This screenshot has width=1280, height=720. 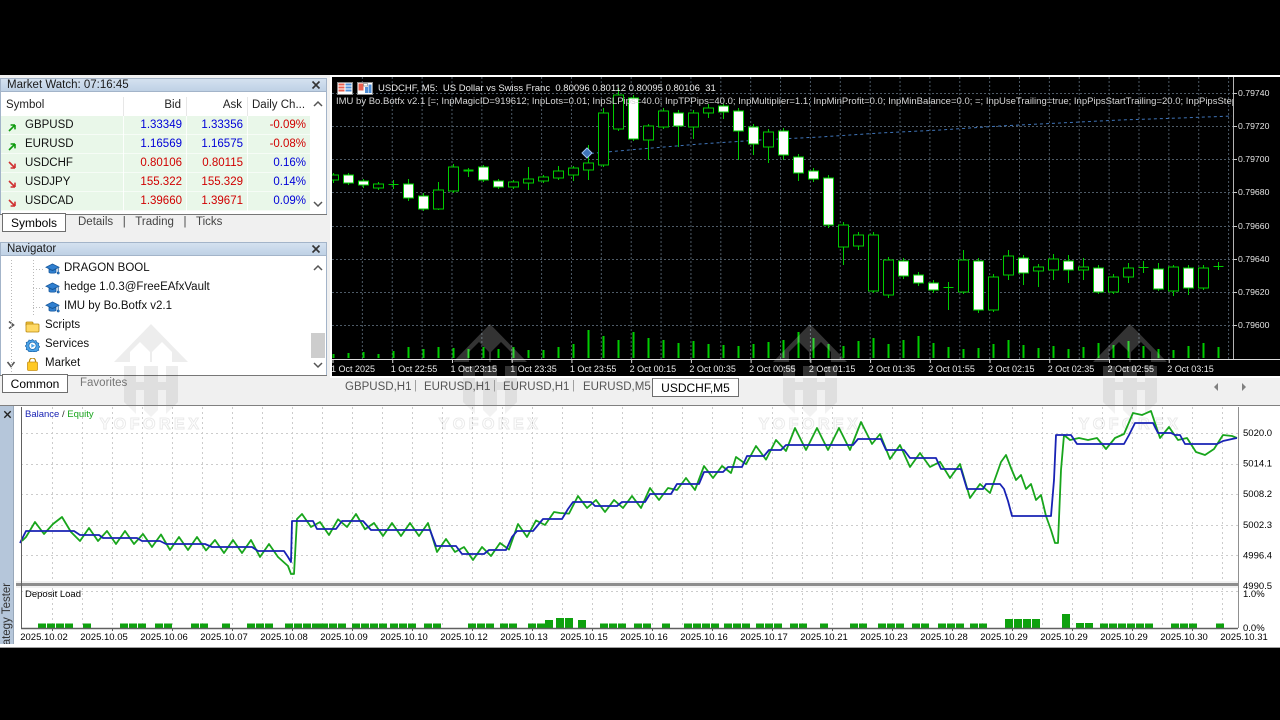 I want to click on svg-text: 0.79740, so click(x=1254, y=93).